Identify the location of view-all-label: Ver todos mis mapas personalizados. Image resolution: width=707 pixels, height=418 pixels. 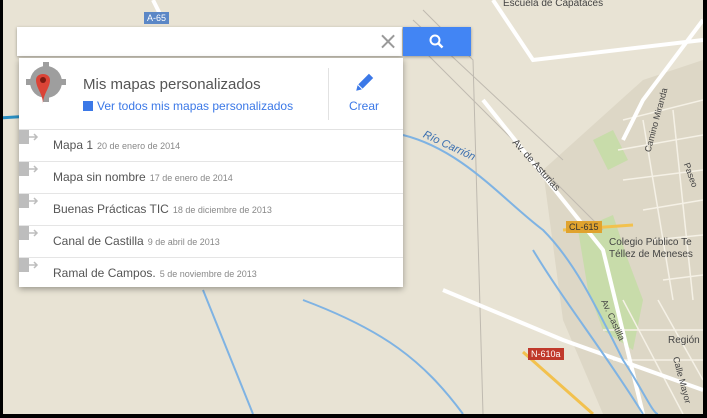
(195, 106).